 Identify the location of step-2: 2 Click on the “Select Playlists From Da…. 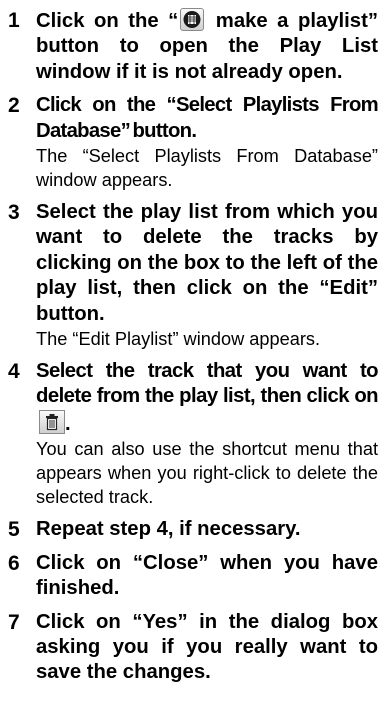
(192, 142).